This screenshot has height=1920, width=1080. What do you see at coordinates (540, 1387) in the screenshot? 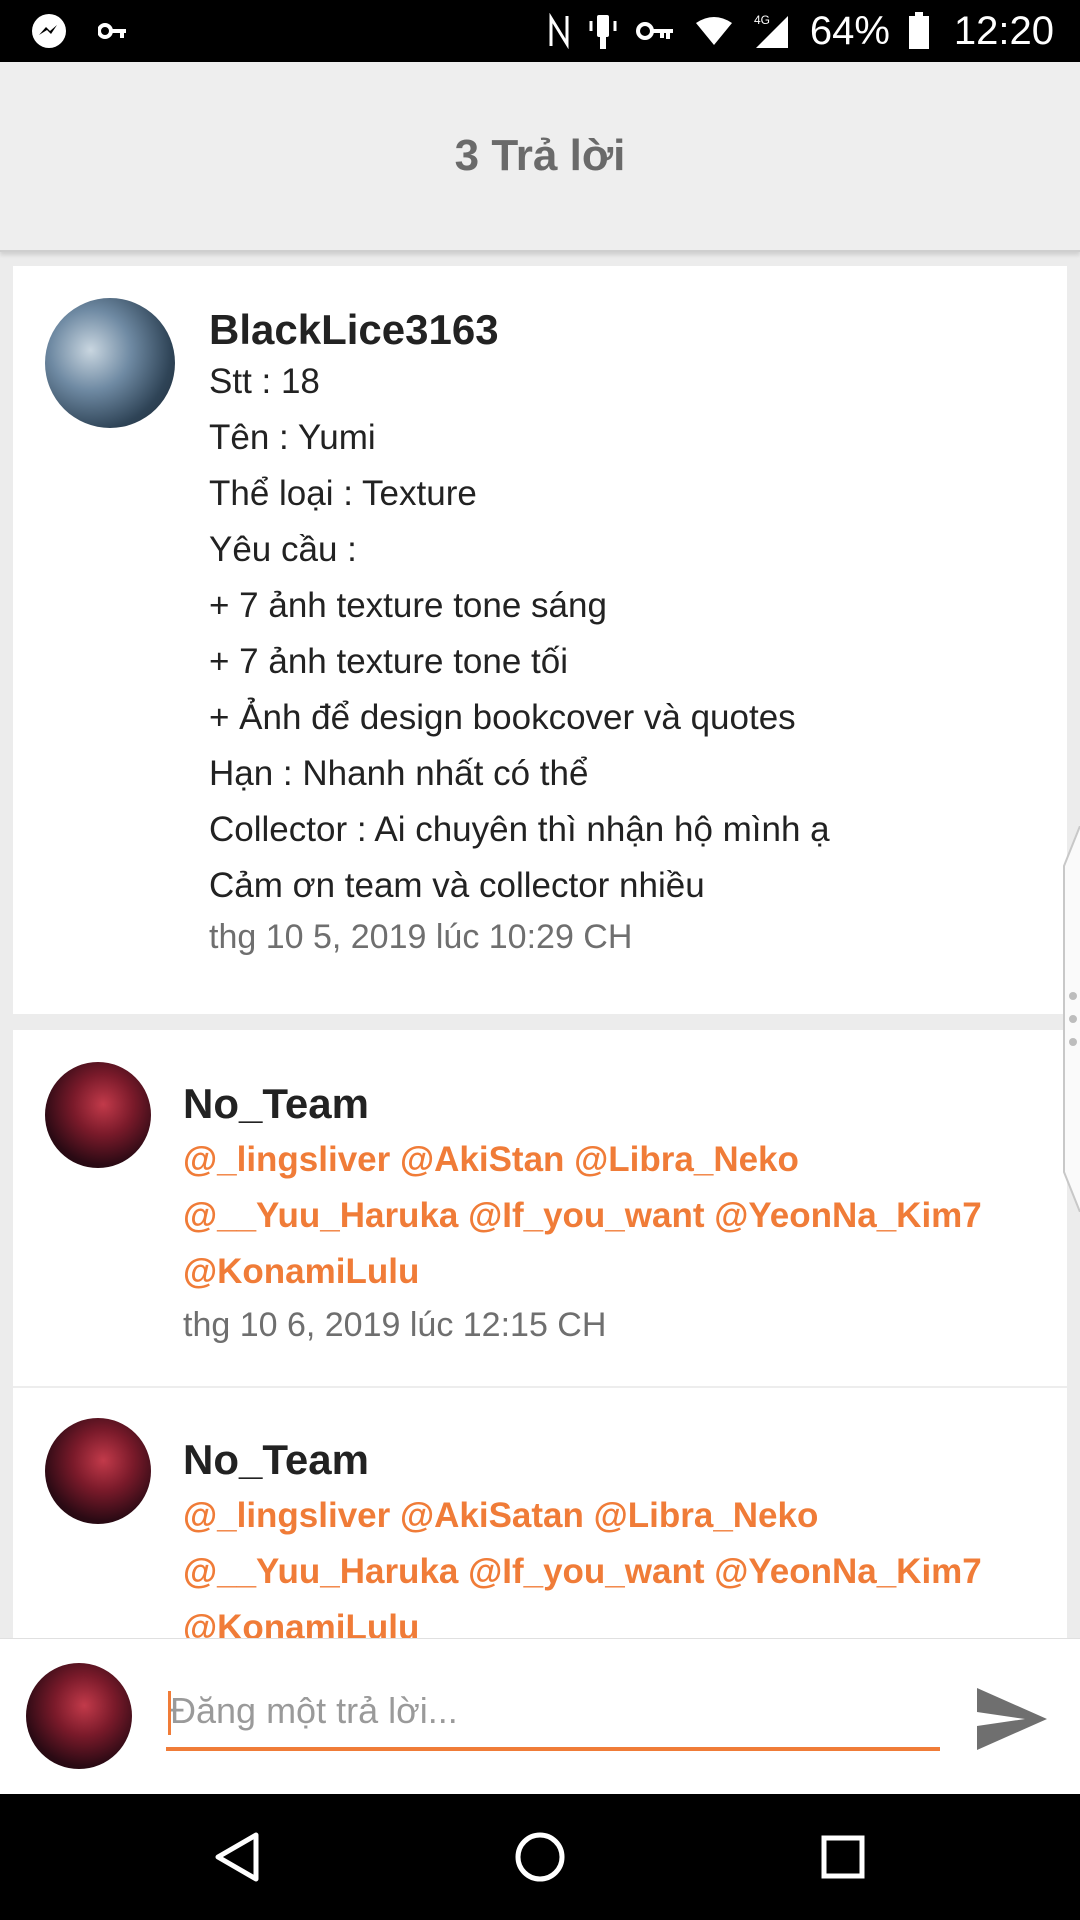
I see `divider` at bounding box center [540, 1387].